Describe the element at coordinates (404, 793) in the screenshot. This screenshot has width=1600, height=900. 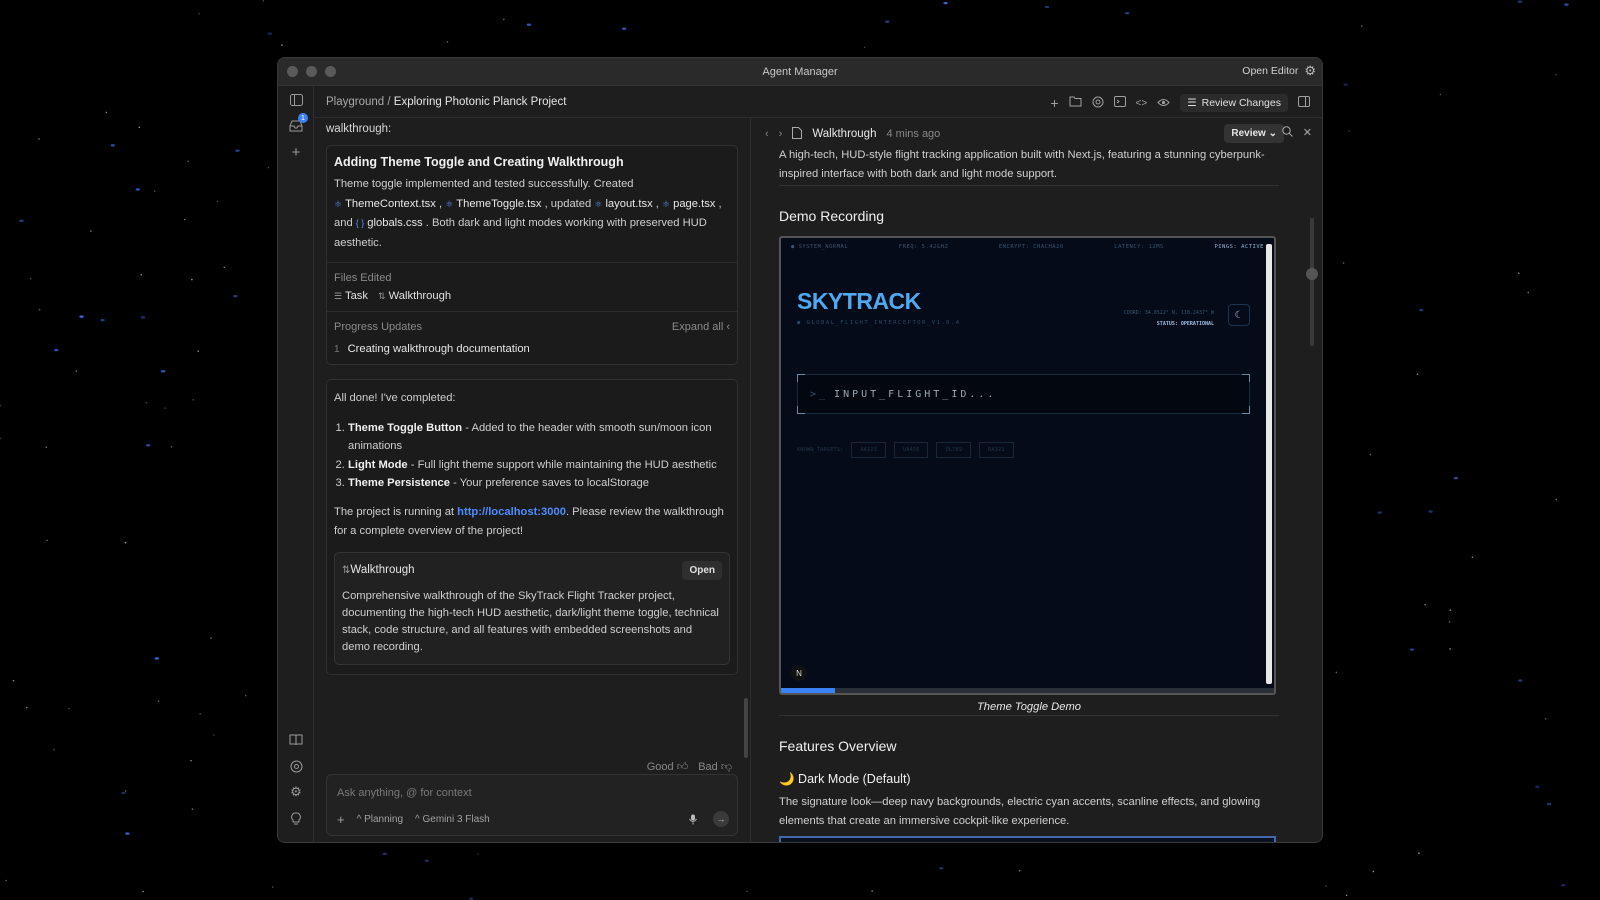
I see `chat-input: Ask anything, @ for context` at that location.